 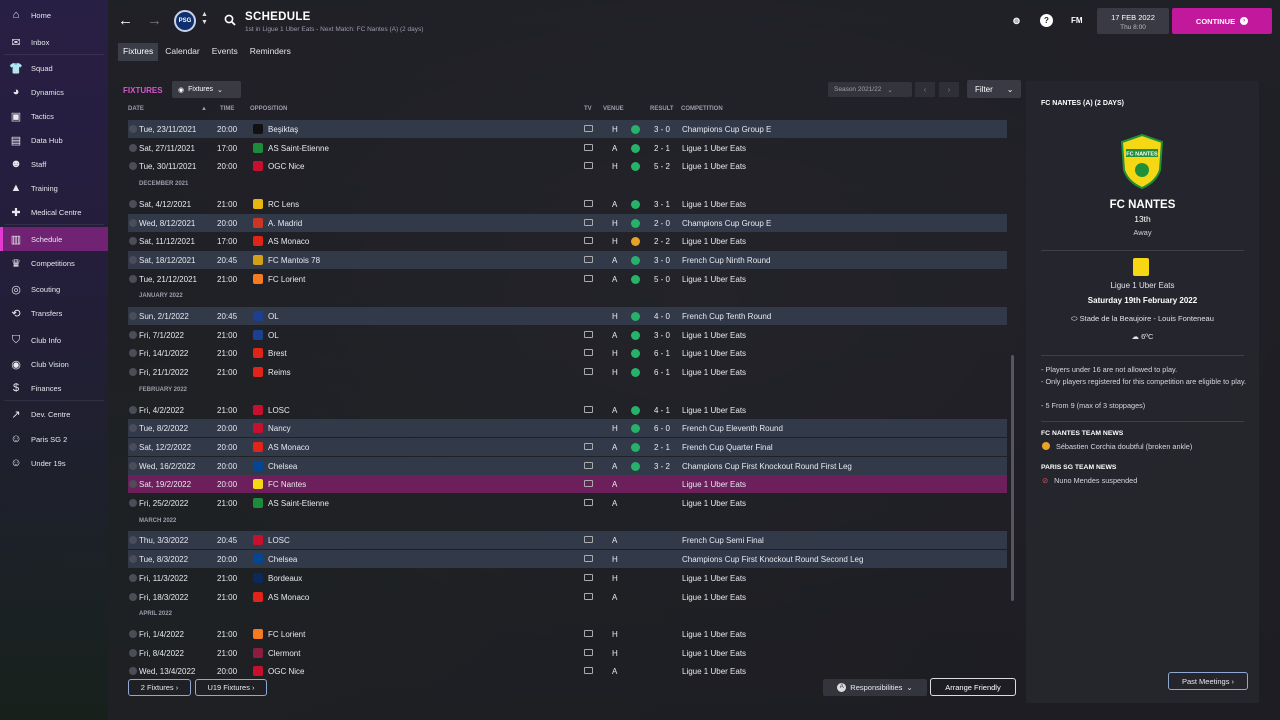 I want to click on world-icon: ◍, so click(x=1016, y=20).